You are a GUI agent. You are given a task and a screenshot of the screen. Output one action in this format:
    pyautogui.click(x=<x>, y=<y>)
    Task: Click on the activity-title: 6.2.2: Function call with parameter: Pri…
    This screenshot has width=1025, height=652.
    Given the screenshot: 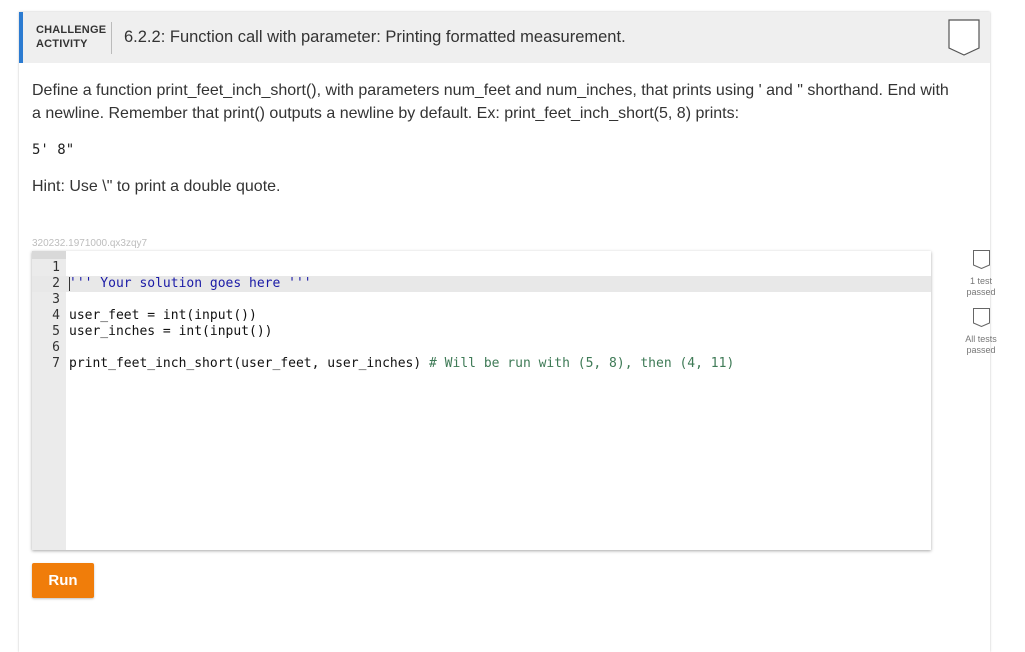 What is the action you would take?
    pyautogui.click(x=375, y=37)
    